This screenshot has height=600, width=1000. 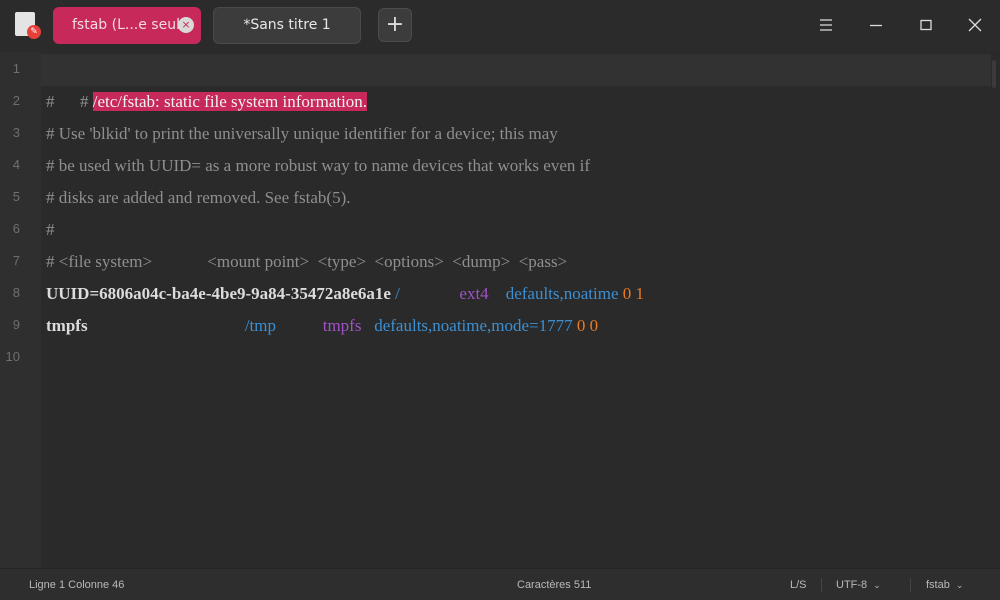 I want to click on fs-field: tmpfs, so click(x=67, y=325).